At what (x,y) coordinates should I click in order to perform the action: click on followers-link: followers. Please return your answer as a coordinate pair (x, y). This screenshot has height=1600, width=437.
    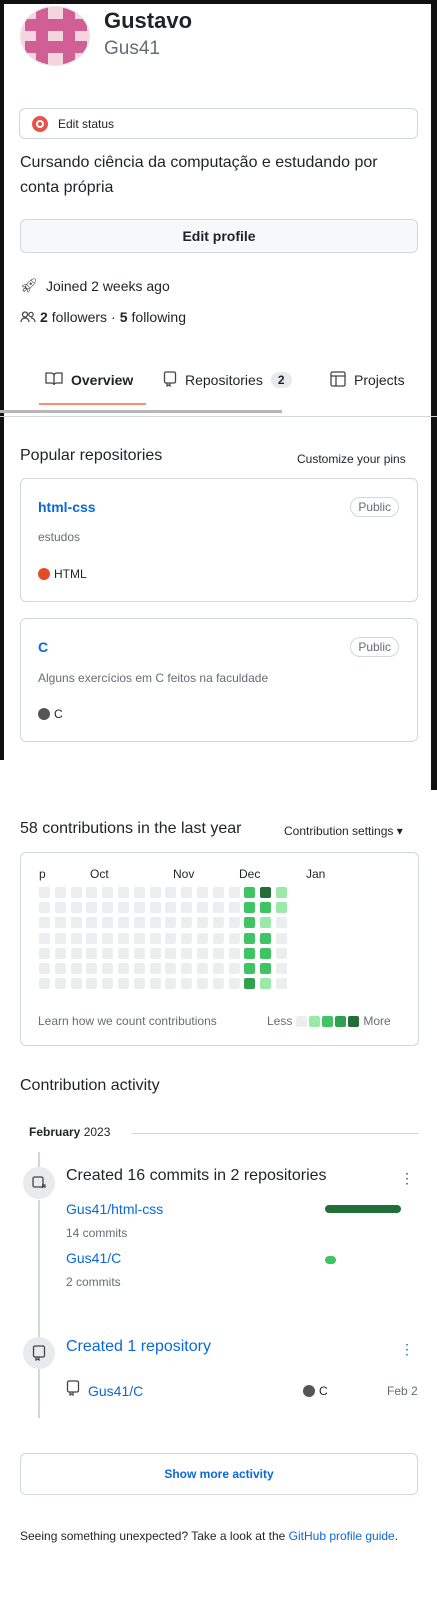
    Looking at the image, I should click on (79, 317).